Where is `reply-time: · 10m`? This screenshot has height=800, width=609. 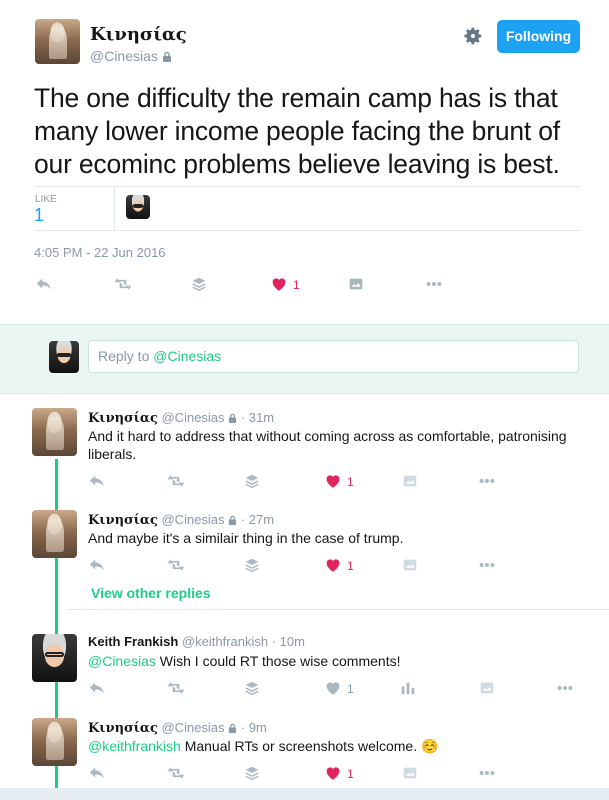 reply-time: · 10m is located at coordinates (288, 641).